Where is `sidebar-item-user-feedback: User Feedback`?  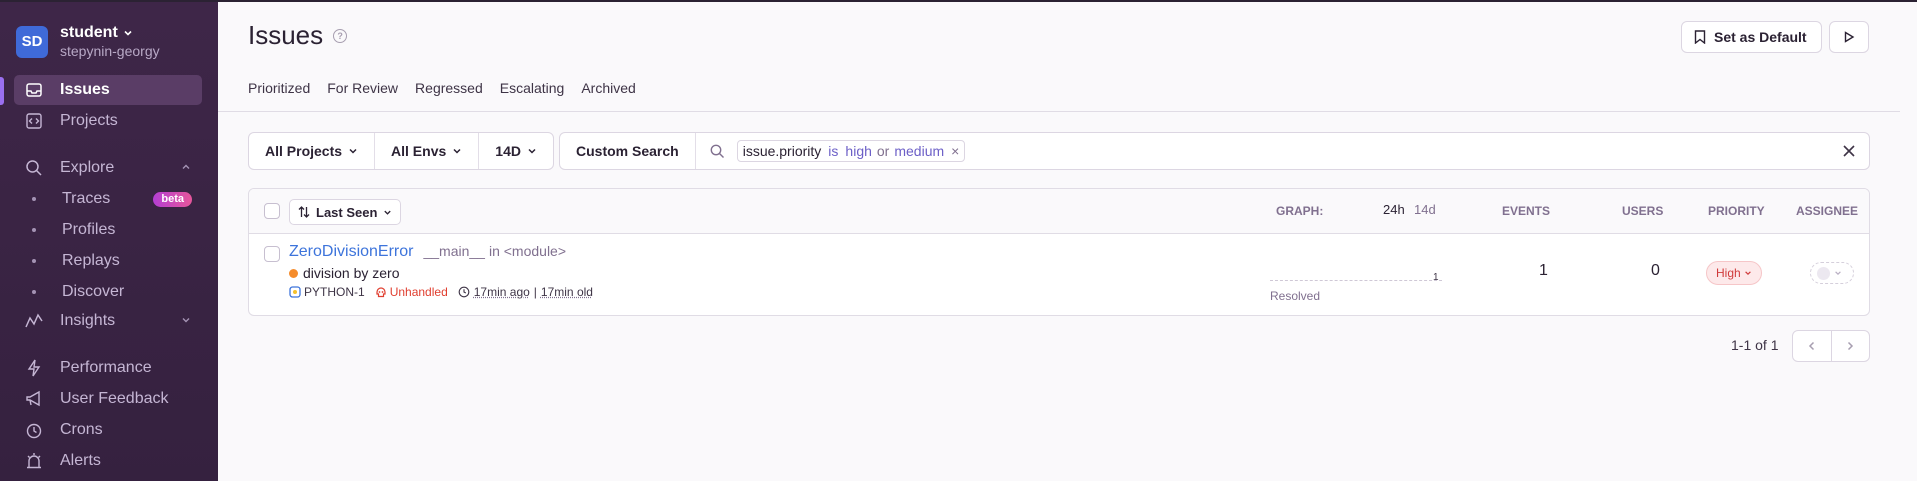 sidebar-item-user-feedback: User Feedback is located at coordinates (108, 399).